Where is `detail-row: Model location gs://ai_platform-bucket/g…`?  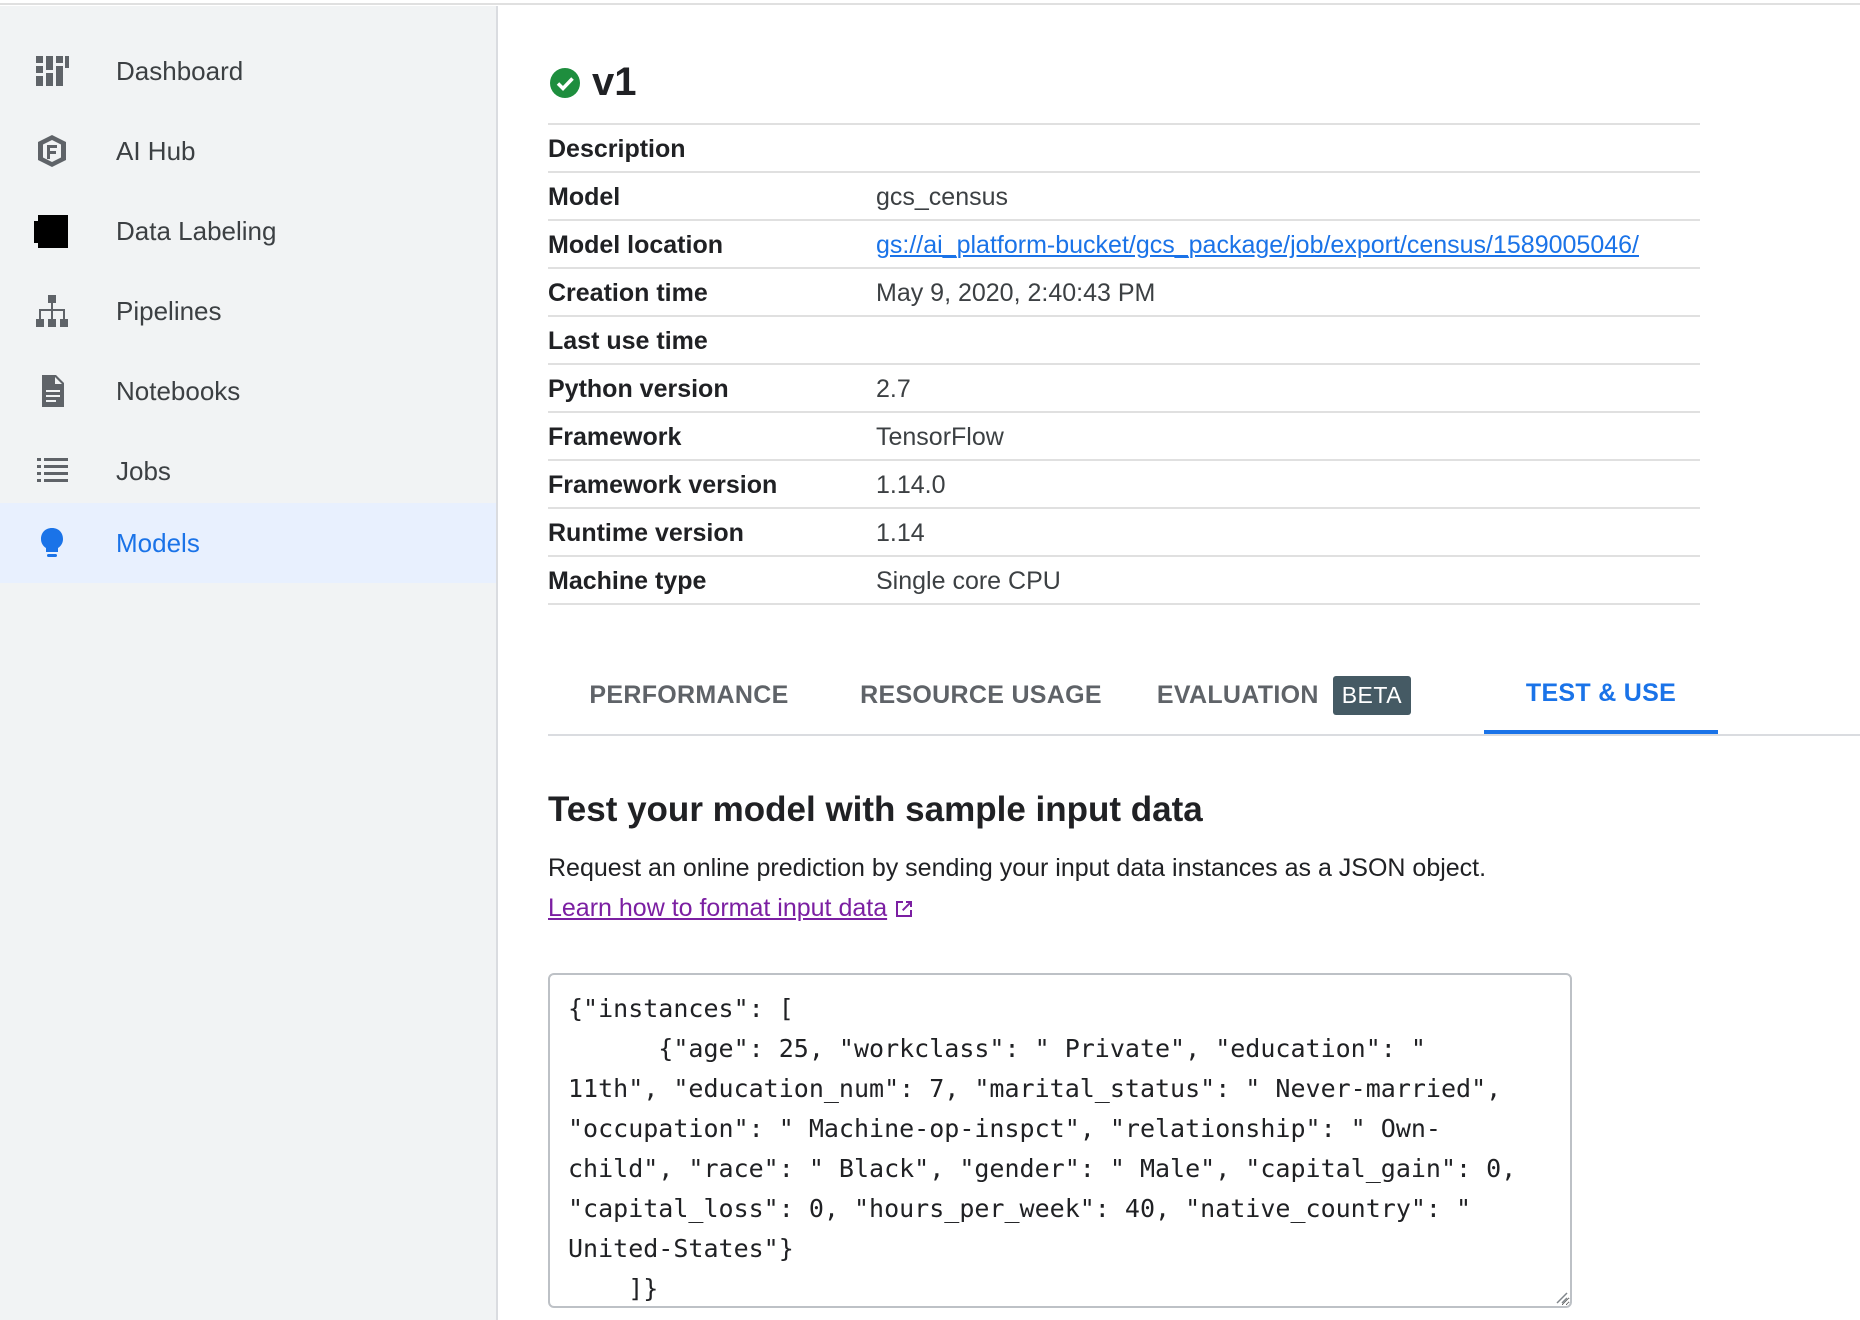 detail-row: Model location gs://ai_platform-bucket/g… is located at coordinates (1124, 245).